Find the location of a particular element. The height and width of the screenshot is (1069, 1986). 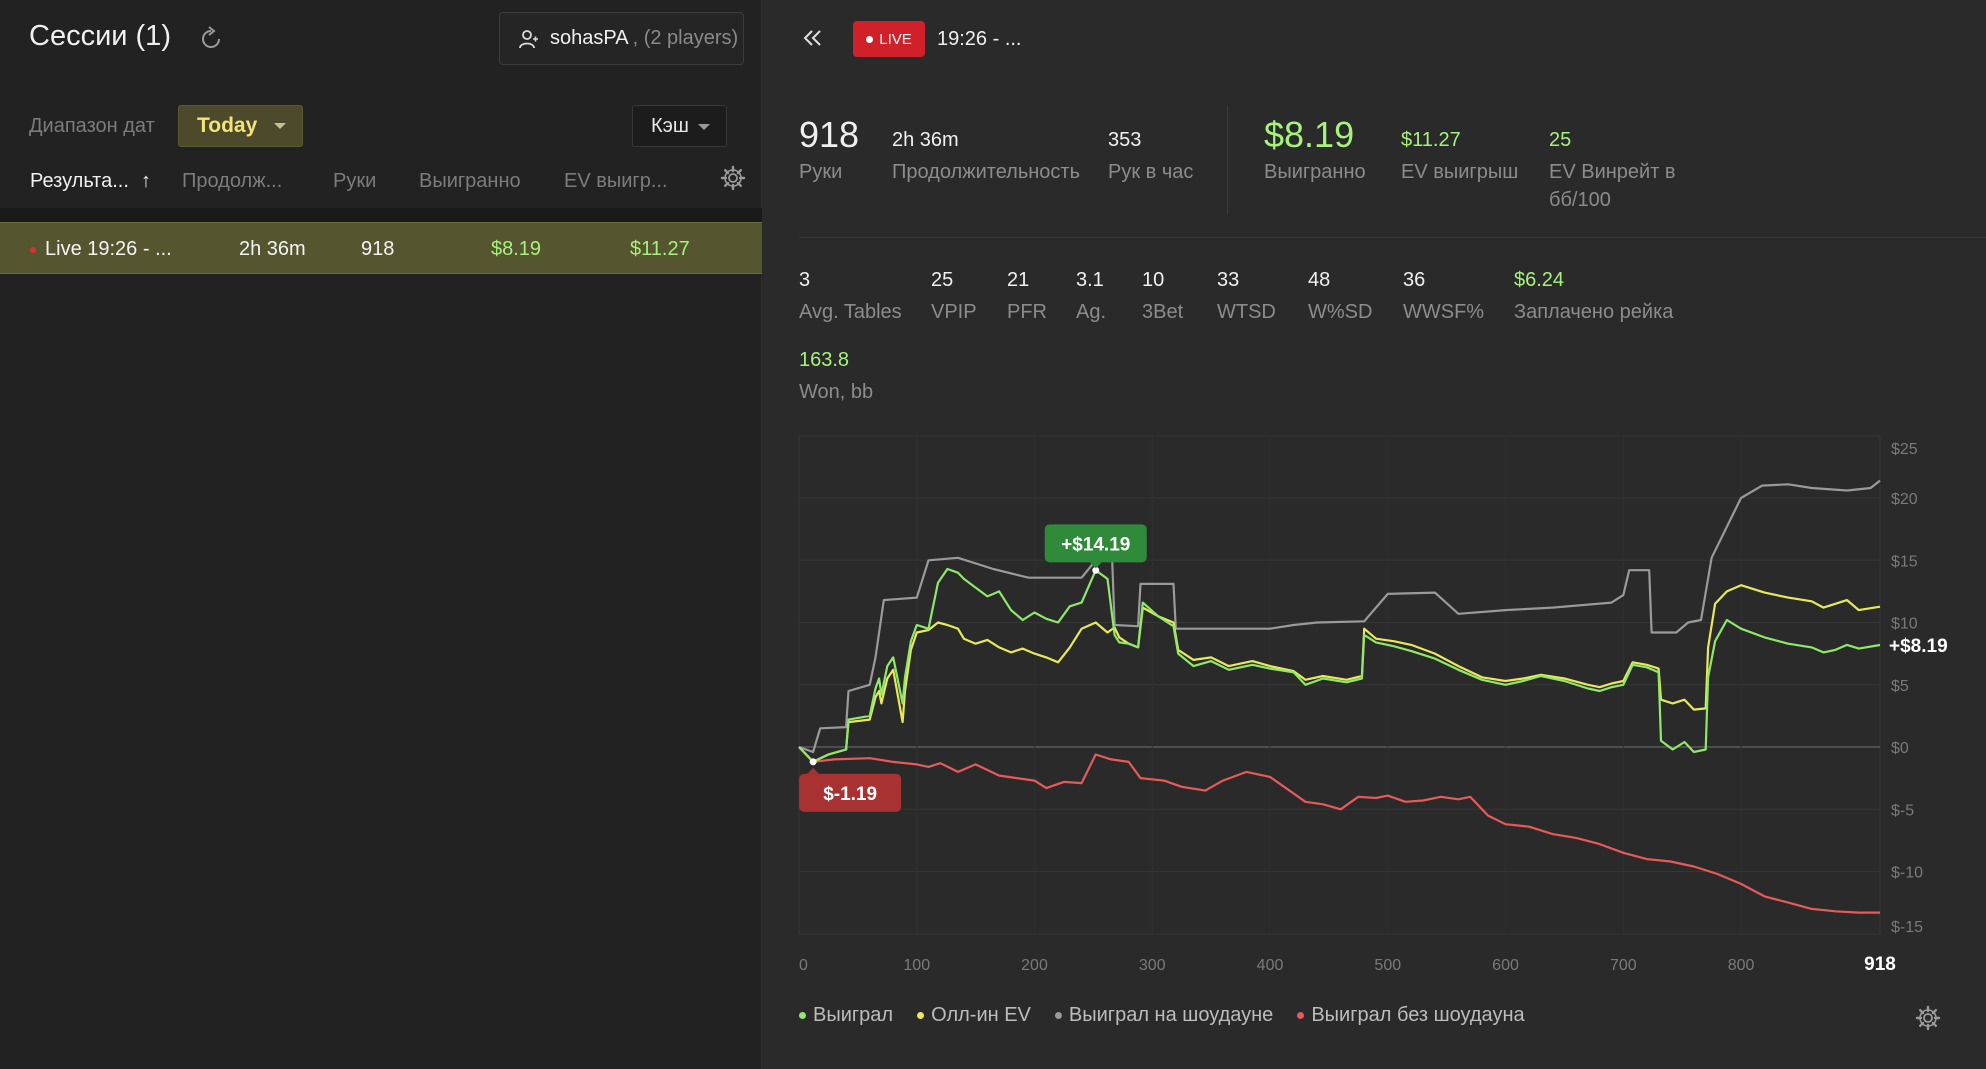

live-badge: LIVE is located at coordinates (889, 39).